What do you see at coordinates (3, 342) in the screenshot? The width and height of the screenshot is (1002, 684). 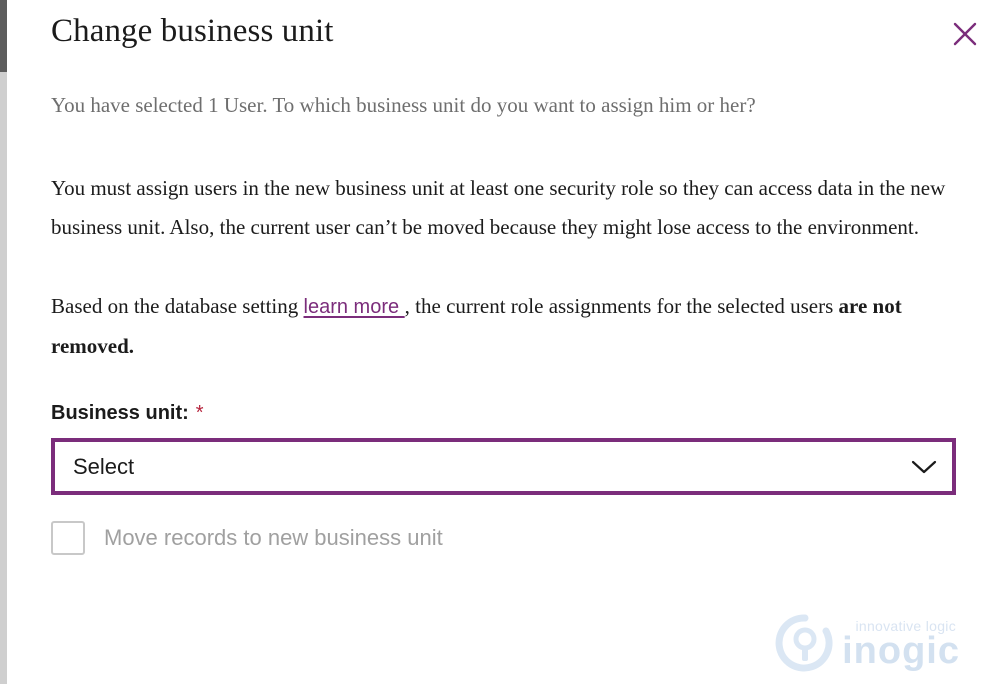 I see `page-scrollbar-track` at bounding box center [3, 342].